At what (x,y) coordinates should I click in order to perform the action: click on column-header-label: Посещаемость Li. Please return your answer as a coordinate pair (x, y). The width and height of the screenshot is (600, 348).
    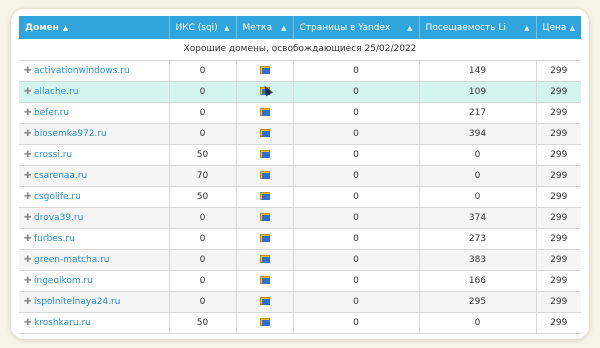
    Looking at the image, I should click on (465, 27).